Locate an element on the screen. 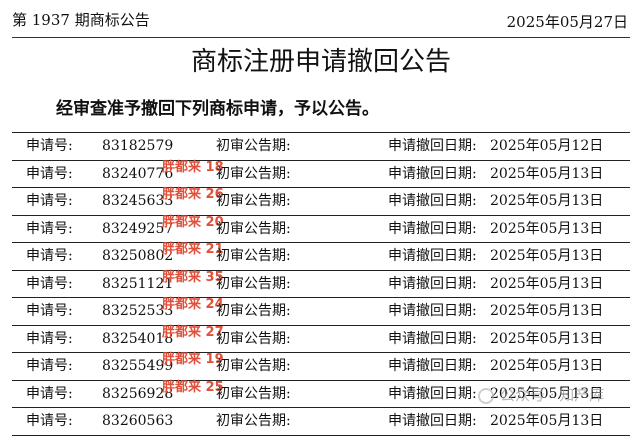 The width and height of the screenshot is (642, 436). watermark: 公众号 · 知产库 is located at coordinates (541, 394).